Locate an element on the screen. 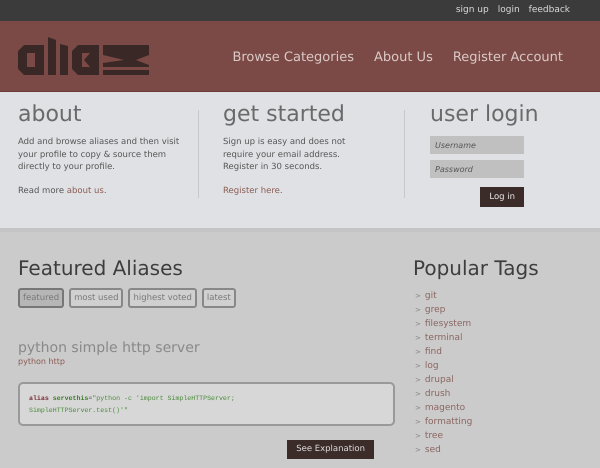  tag-link: terminal is located at coordinates (443, 339).